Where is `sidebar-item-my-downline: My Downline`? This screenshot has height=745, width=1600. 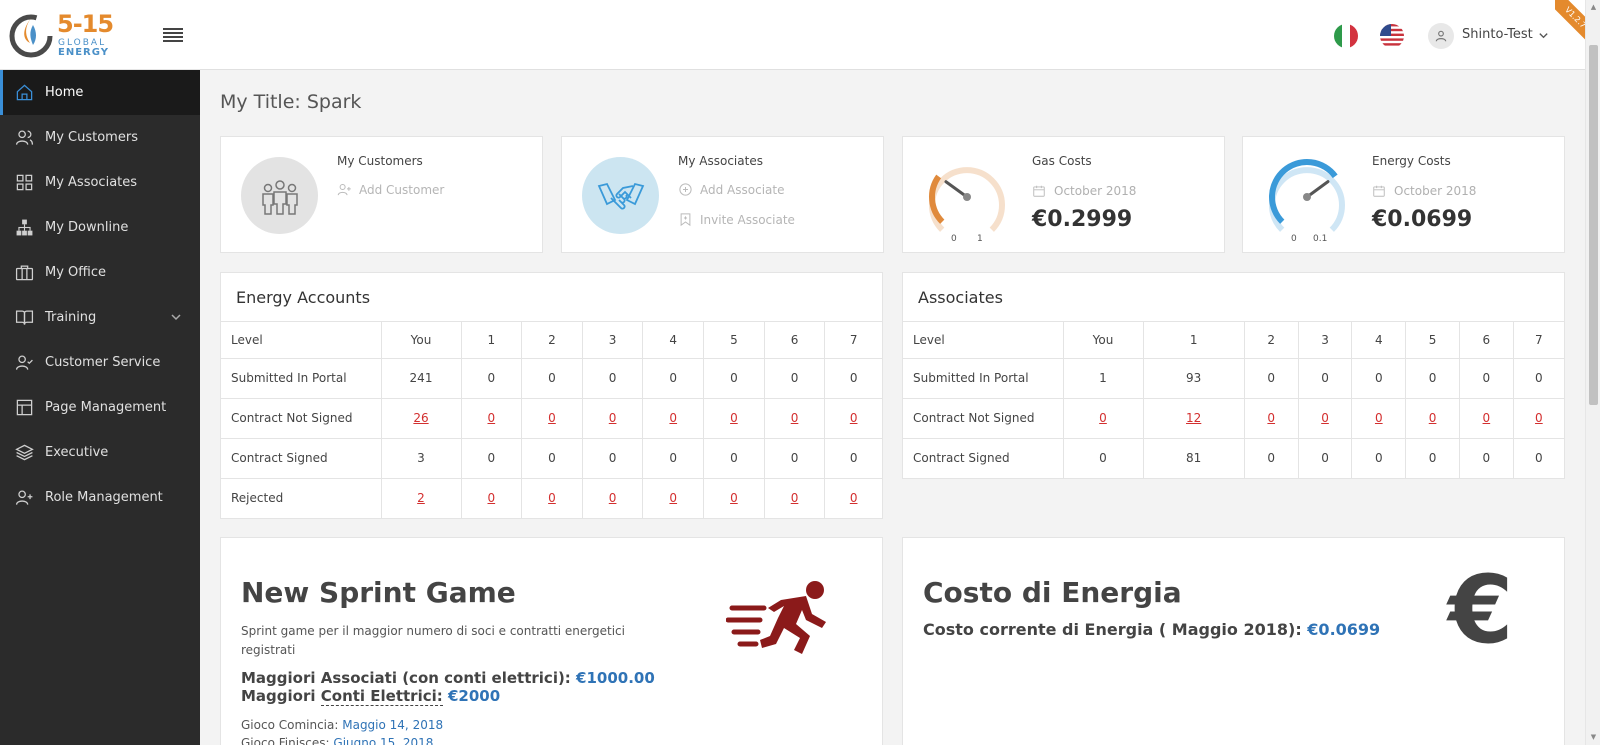 sidebar-item-my-downline: My Downline is located at coordinates (100, 227).